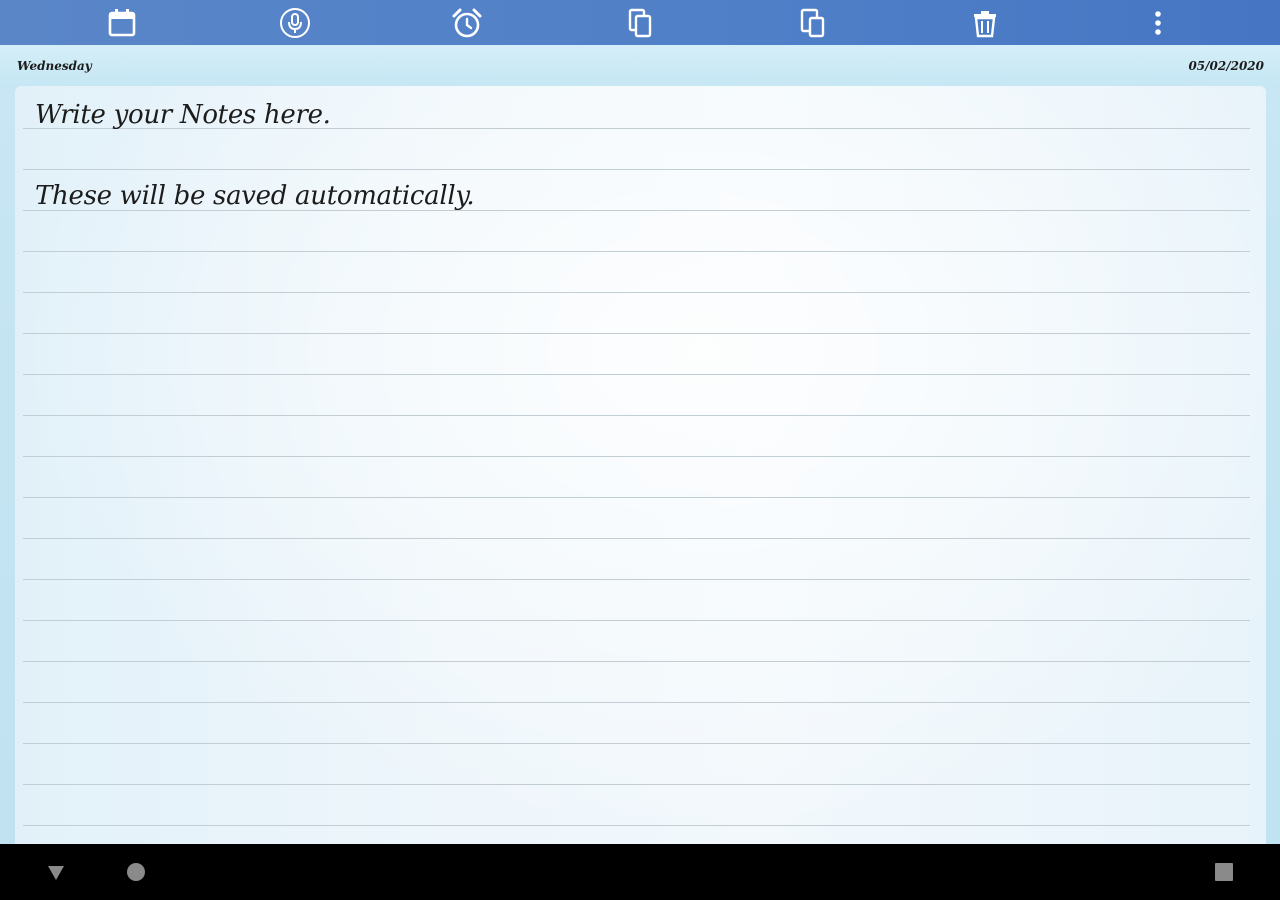 Image resolution: width=1280 pixels, height=900 pixels. I want to click on copy-button, so click(640, 23).